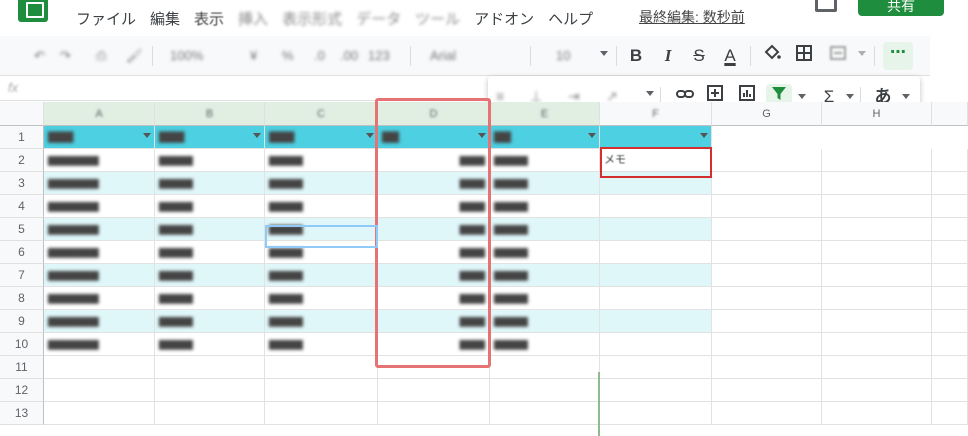 The image size is (968, 436). What do you see at coordinates (319, 55) in the screenshot?
I see `decimal-decrease-icon: .0` at bounding box center [319, 55].